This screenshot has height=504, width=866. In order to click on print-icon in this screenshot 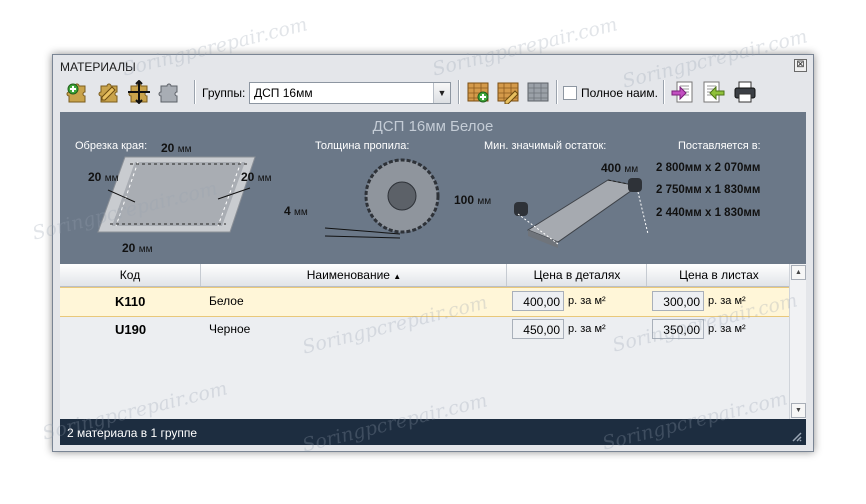, I will do `click(745, 92)`.